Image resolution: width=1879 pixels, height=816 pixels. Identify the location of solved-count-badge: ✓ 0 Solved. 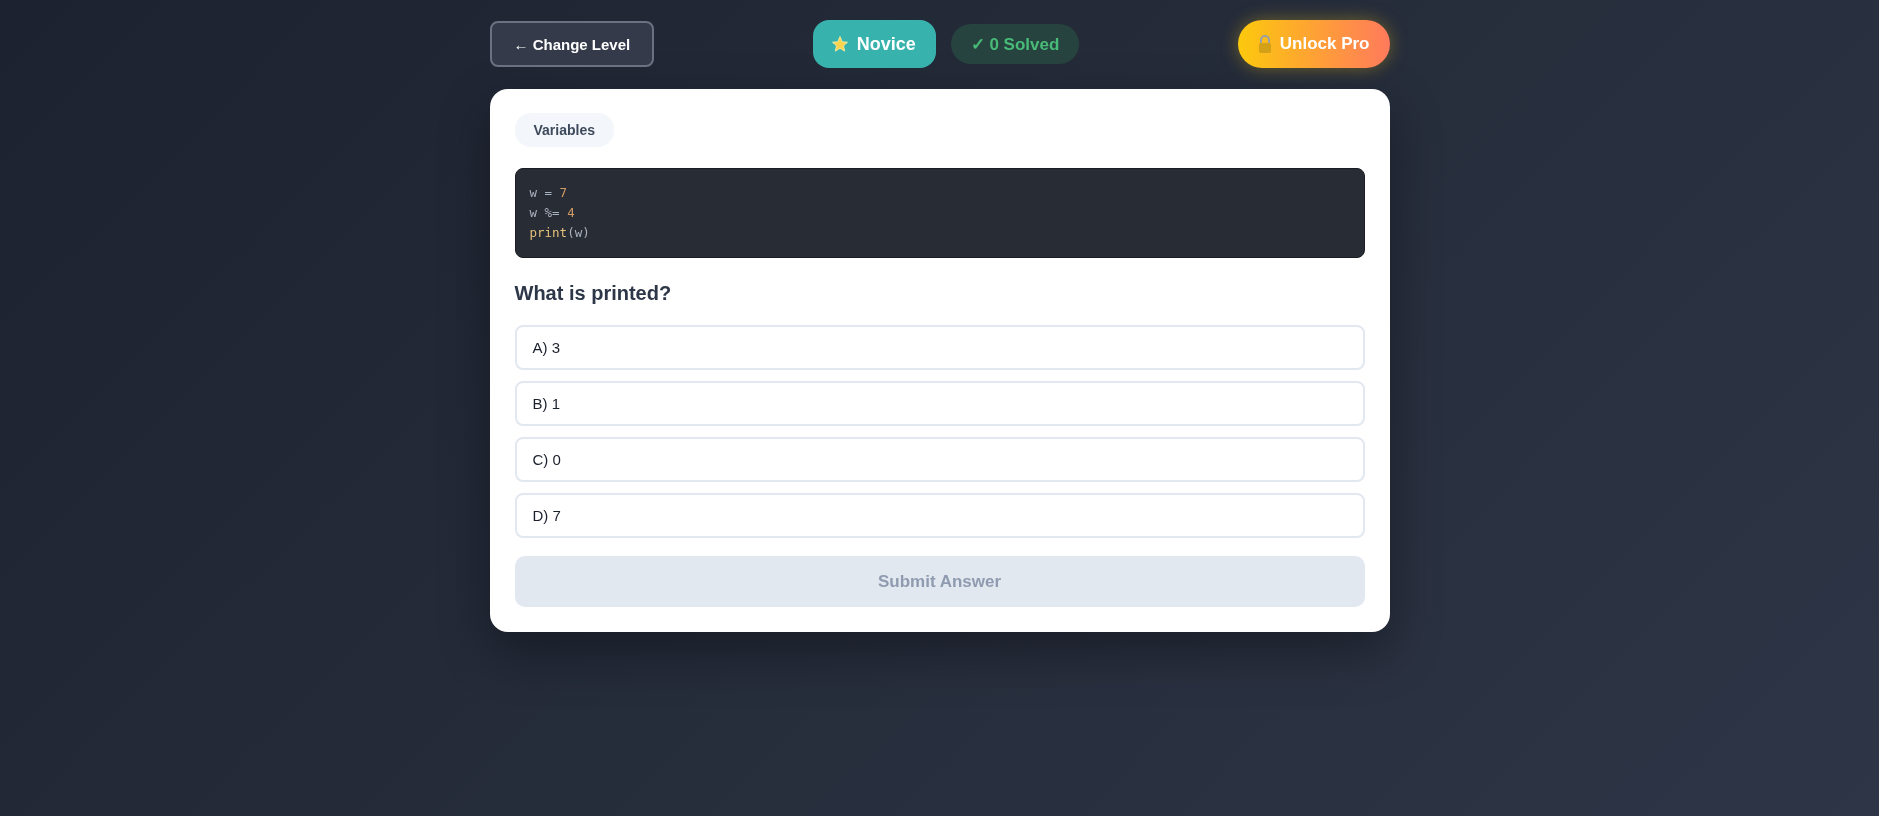
(1015, 44).